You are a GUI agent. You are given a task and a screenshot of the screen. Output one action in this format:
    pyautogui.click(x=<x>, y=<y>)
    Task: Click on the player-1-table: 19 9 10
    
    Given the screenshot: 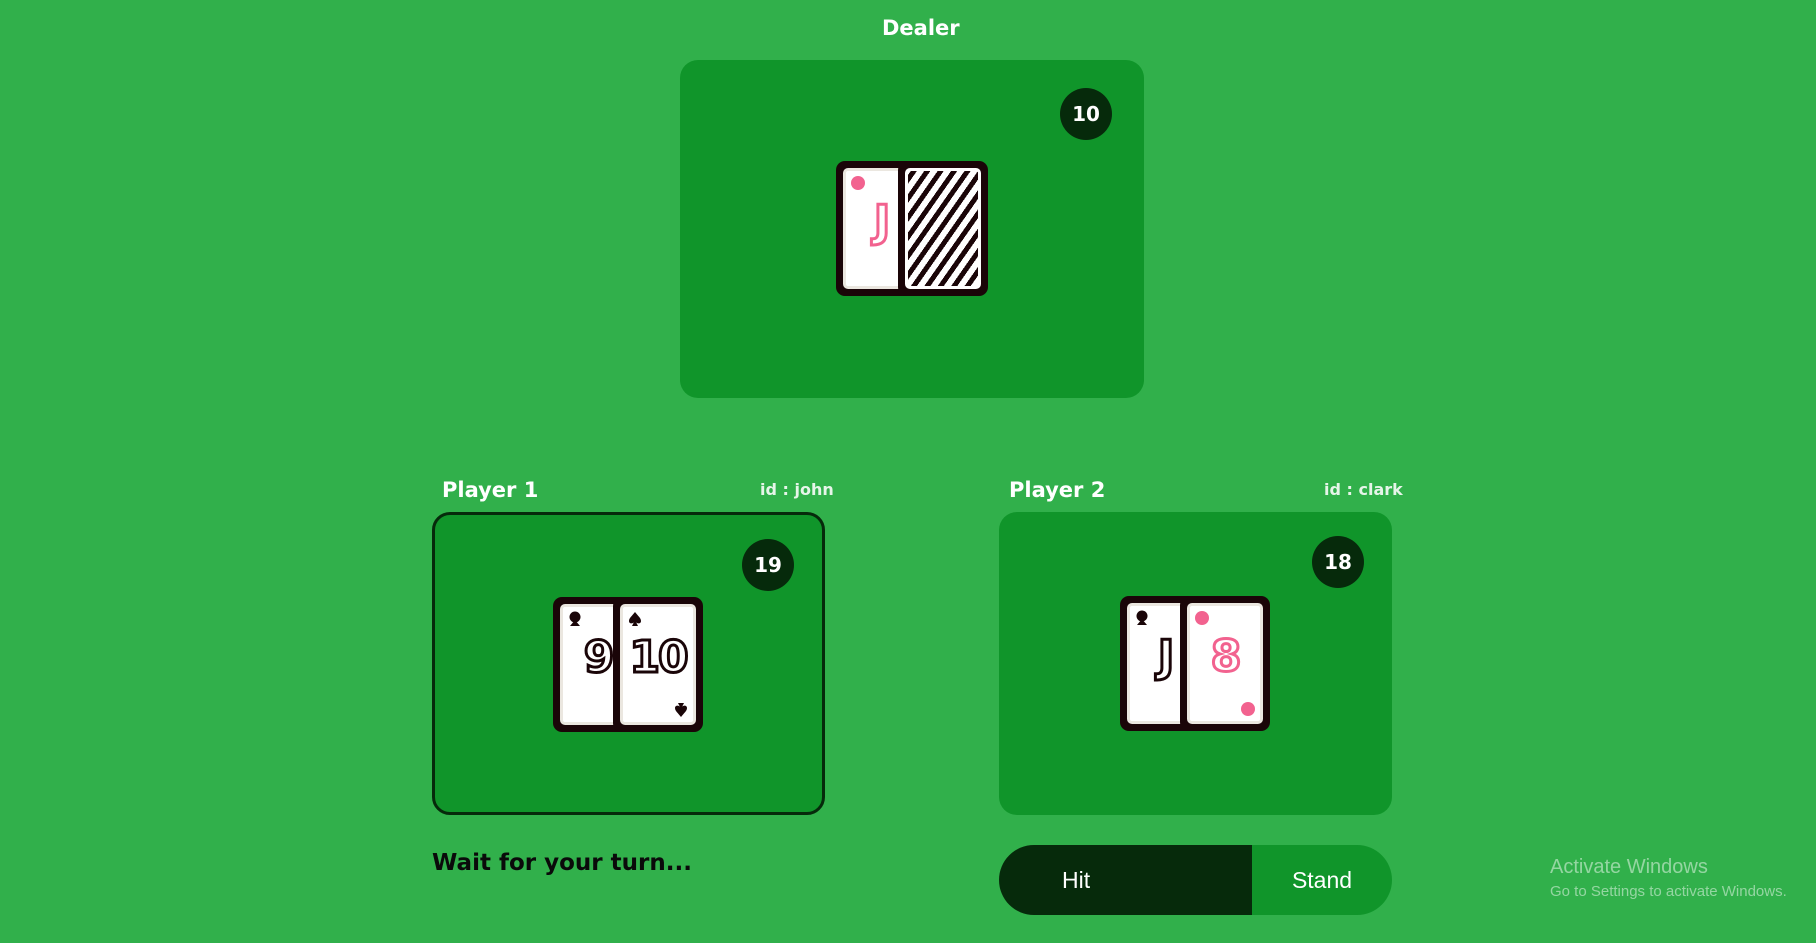 What is the action you would take?
    pyautogui.click(x=628, y=663)
    